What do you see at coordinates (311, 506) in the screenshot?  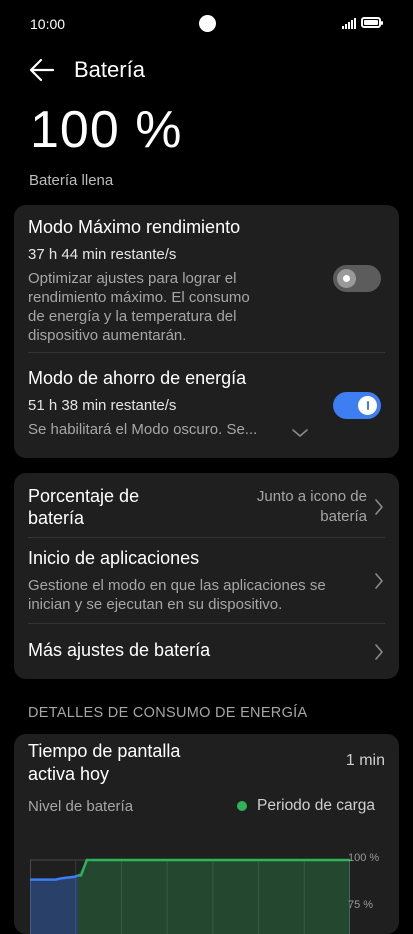 I see `battery-percentage-value: Junto a icono de batería` at bounding box center [311, 506].